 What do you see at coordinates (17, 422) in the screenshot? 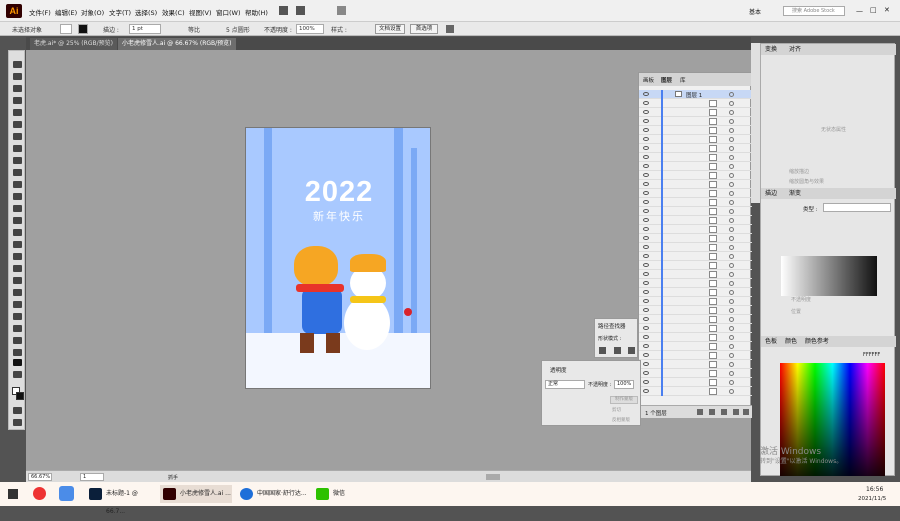
I see `screen-mode-icon` at bounding box center [17, 422].